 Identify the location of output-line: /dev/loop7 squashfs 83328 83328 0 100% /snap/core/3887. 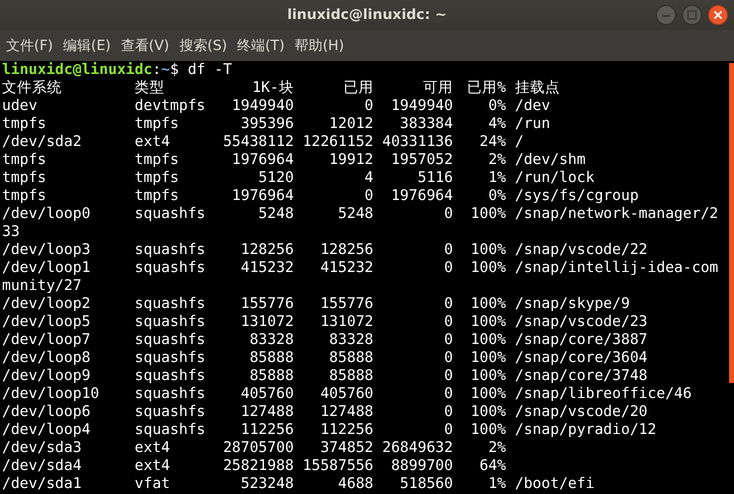
(325, 340).